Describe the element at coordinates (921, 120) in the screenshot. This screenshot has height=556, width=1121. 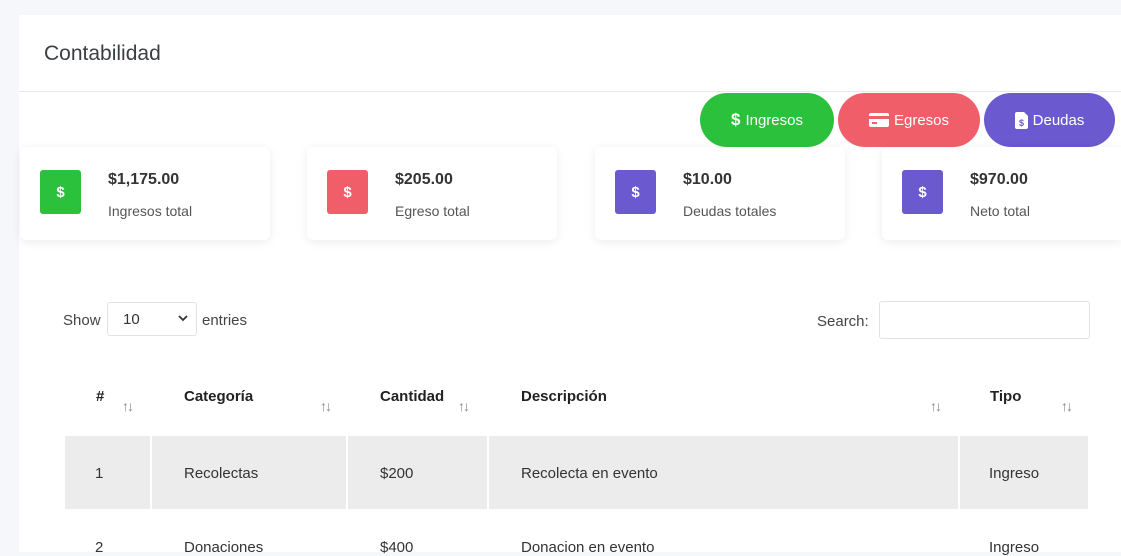
I see `egresos-button-label: Egresos` at that location.